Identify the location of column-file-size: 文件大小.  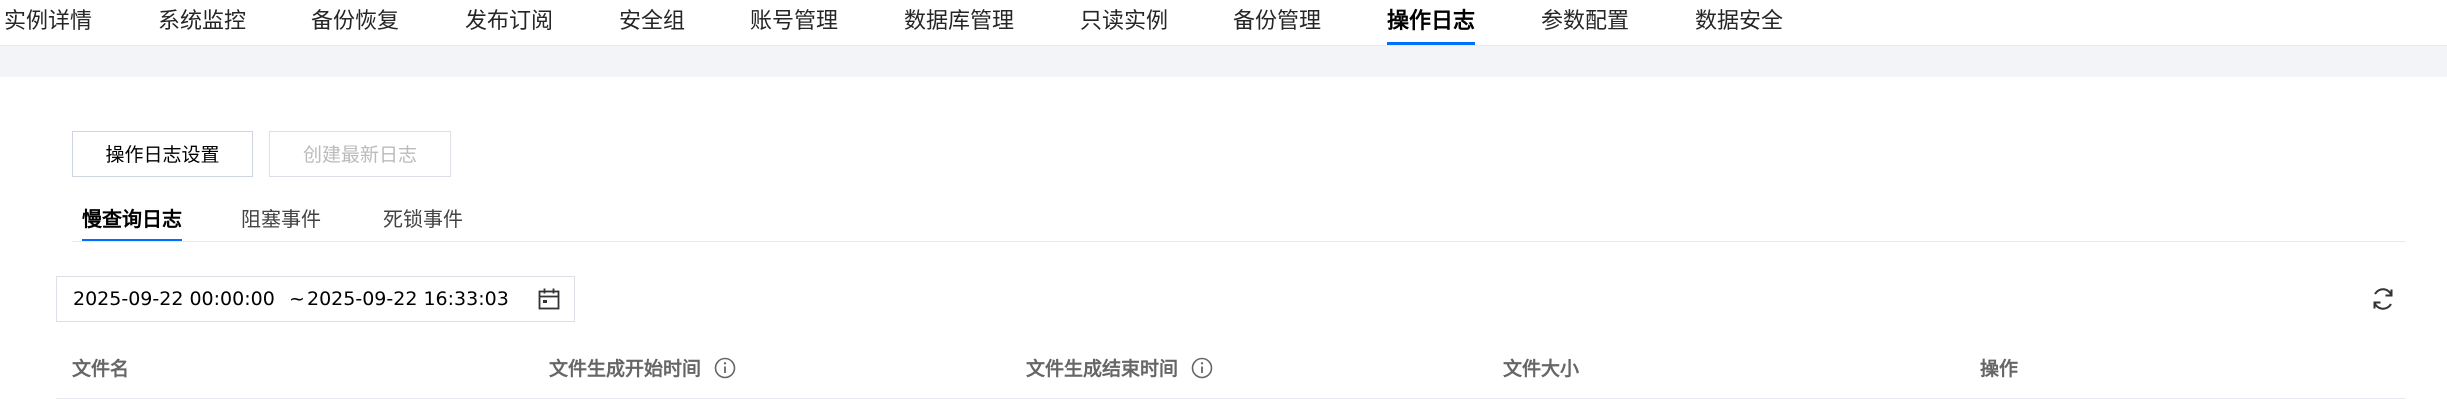
(1541, 369).